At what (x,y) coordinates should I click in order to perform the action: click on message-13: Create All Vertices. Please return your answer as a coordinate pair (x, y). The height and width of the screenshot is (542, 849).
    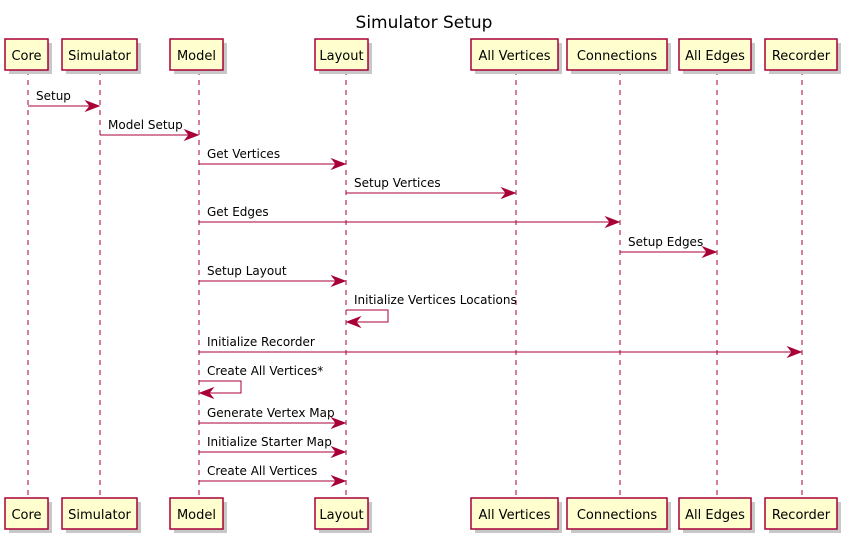
    Looking at the image, I should click on (273, 476).